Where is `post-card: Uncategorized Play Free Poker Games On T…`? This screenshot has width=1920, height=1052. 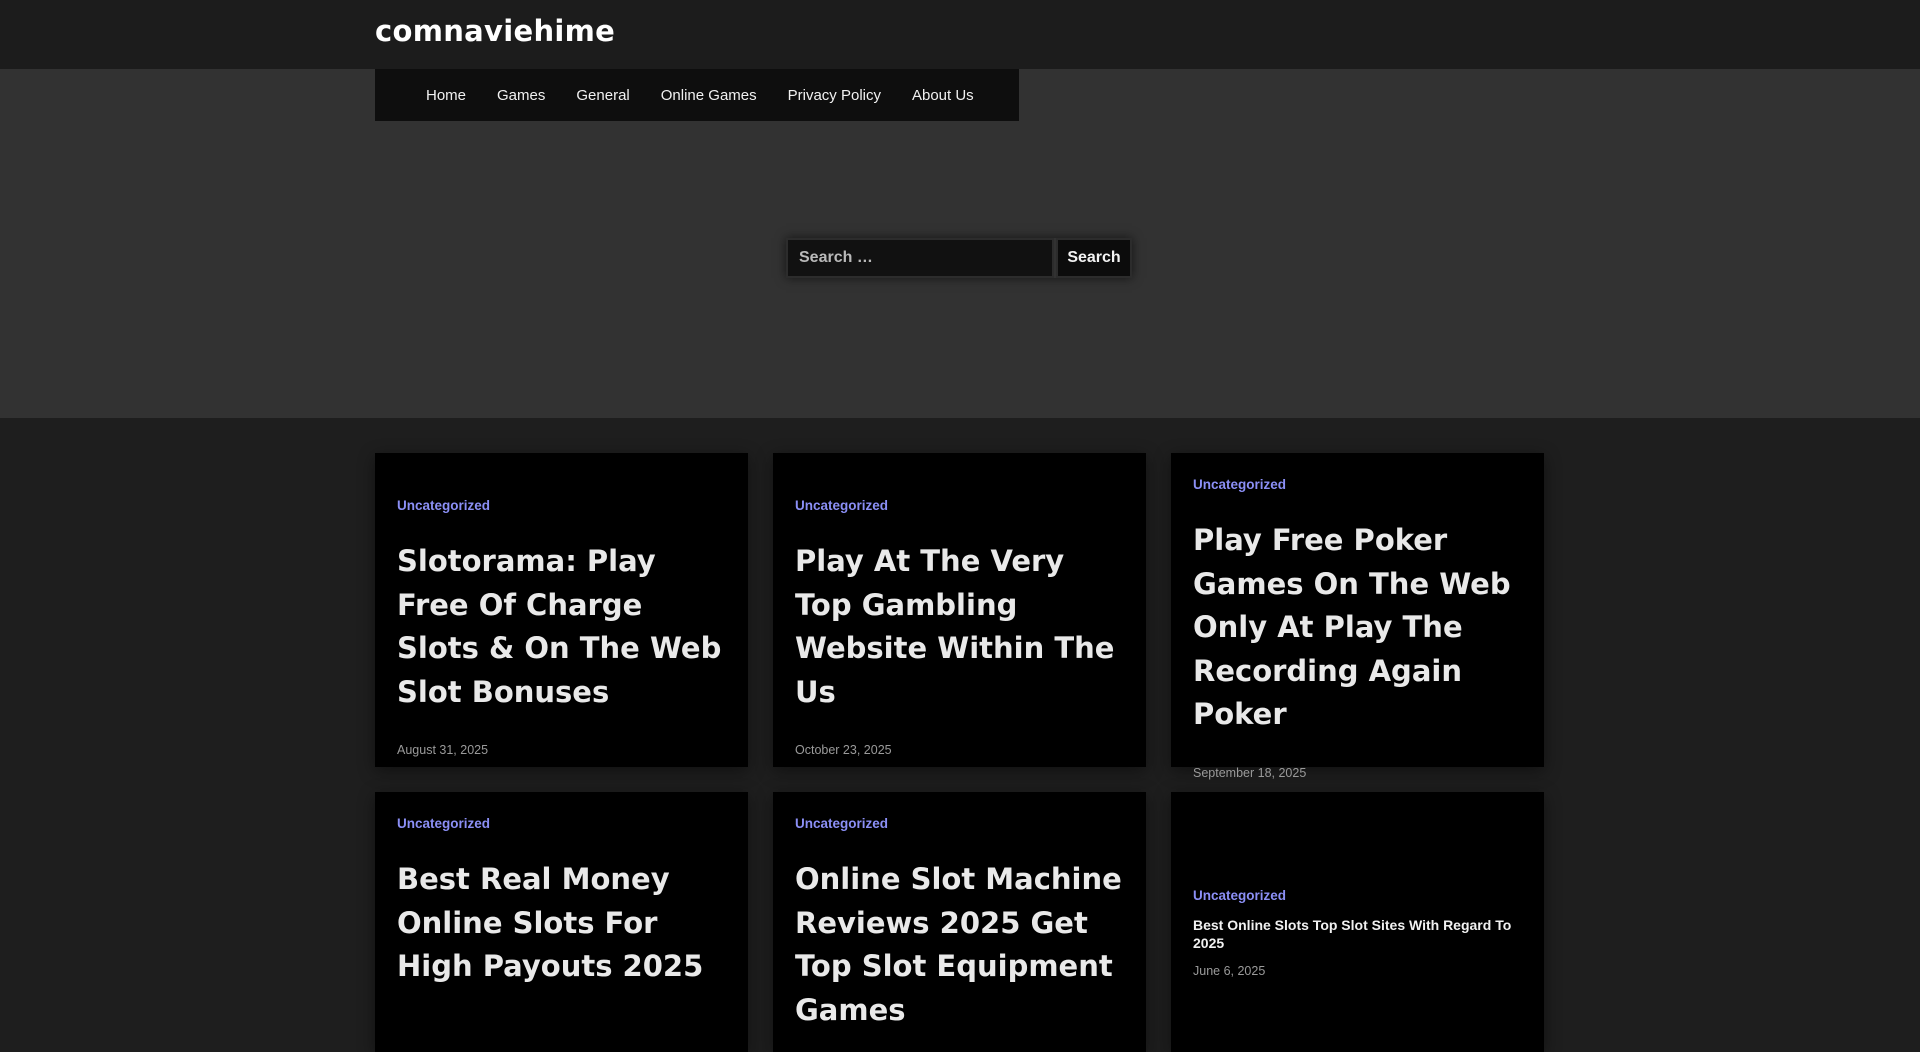 post-card: Uncategorized Play Free Poker Games On T… is located at coordinates (1357, 616).